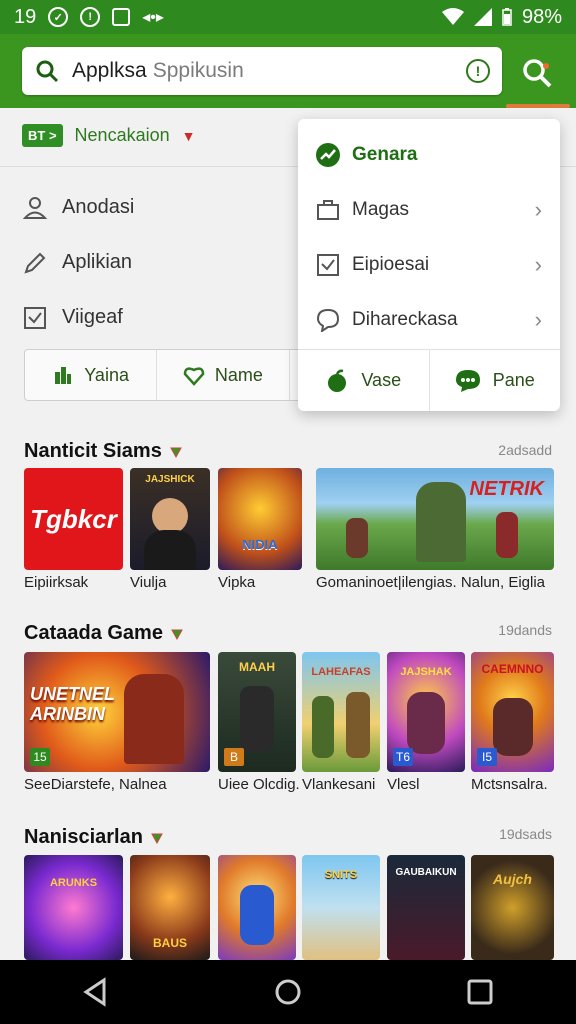  I want to click on menu-item-aplikian: Aplikian, so click(78, 262).